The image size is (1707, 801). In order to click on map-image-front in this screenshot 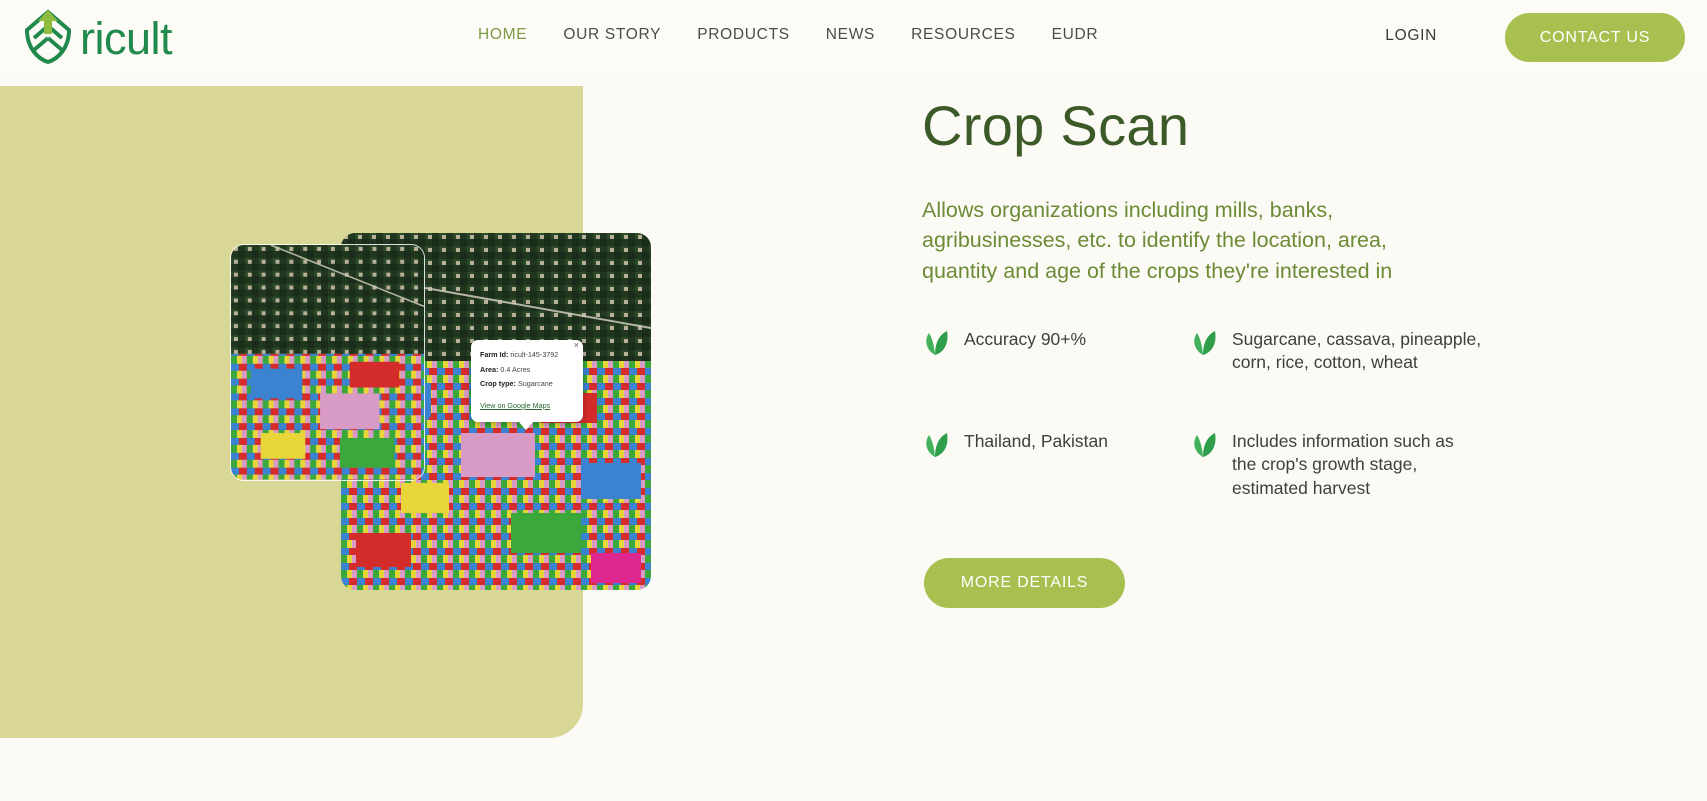, I will do `click(327, 362)`.